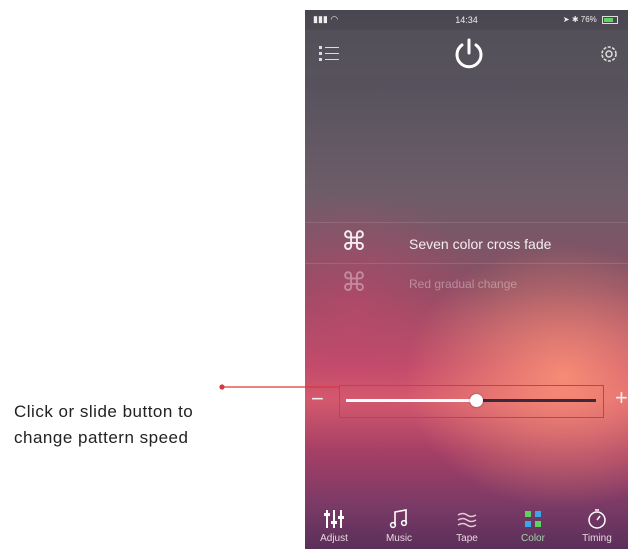  Describe the element at coordinates (279, 387) in the screenshot. I see `annotation-leader-line` at that location.